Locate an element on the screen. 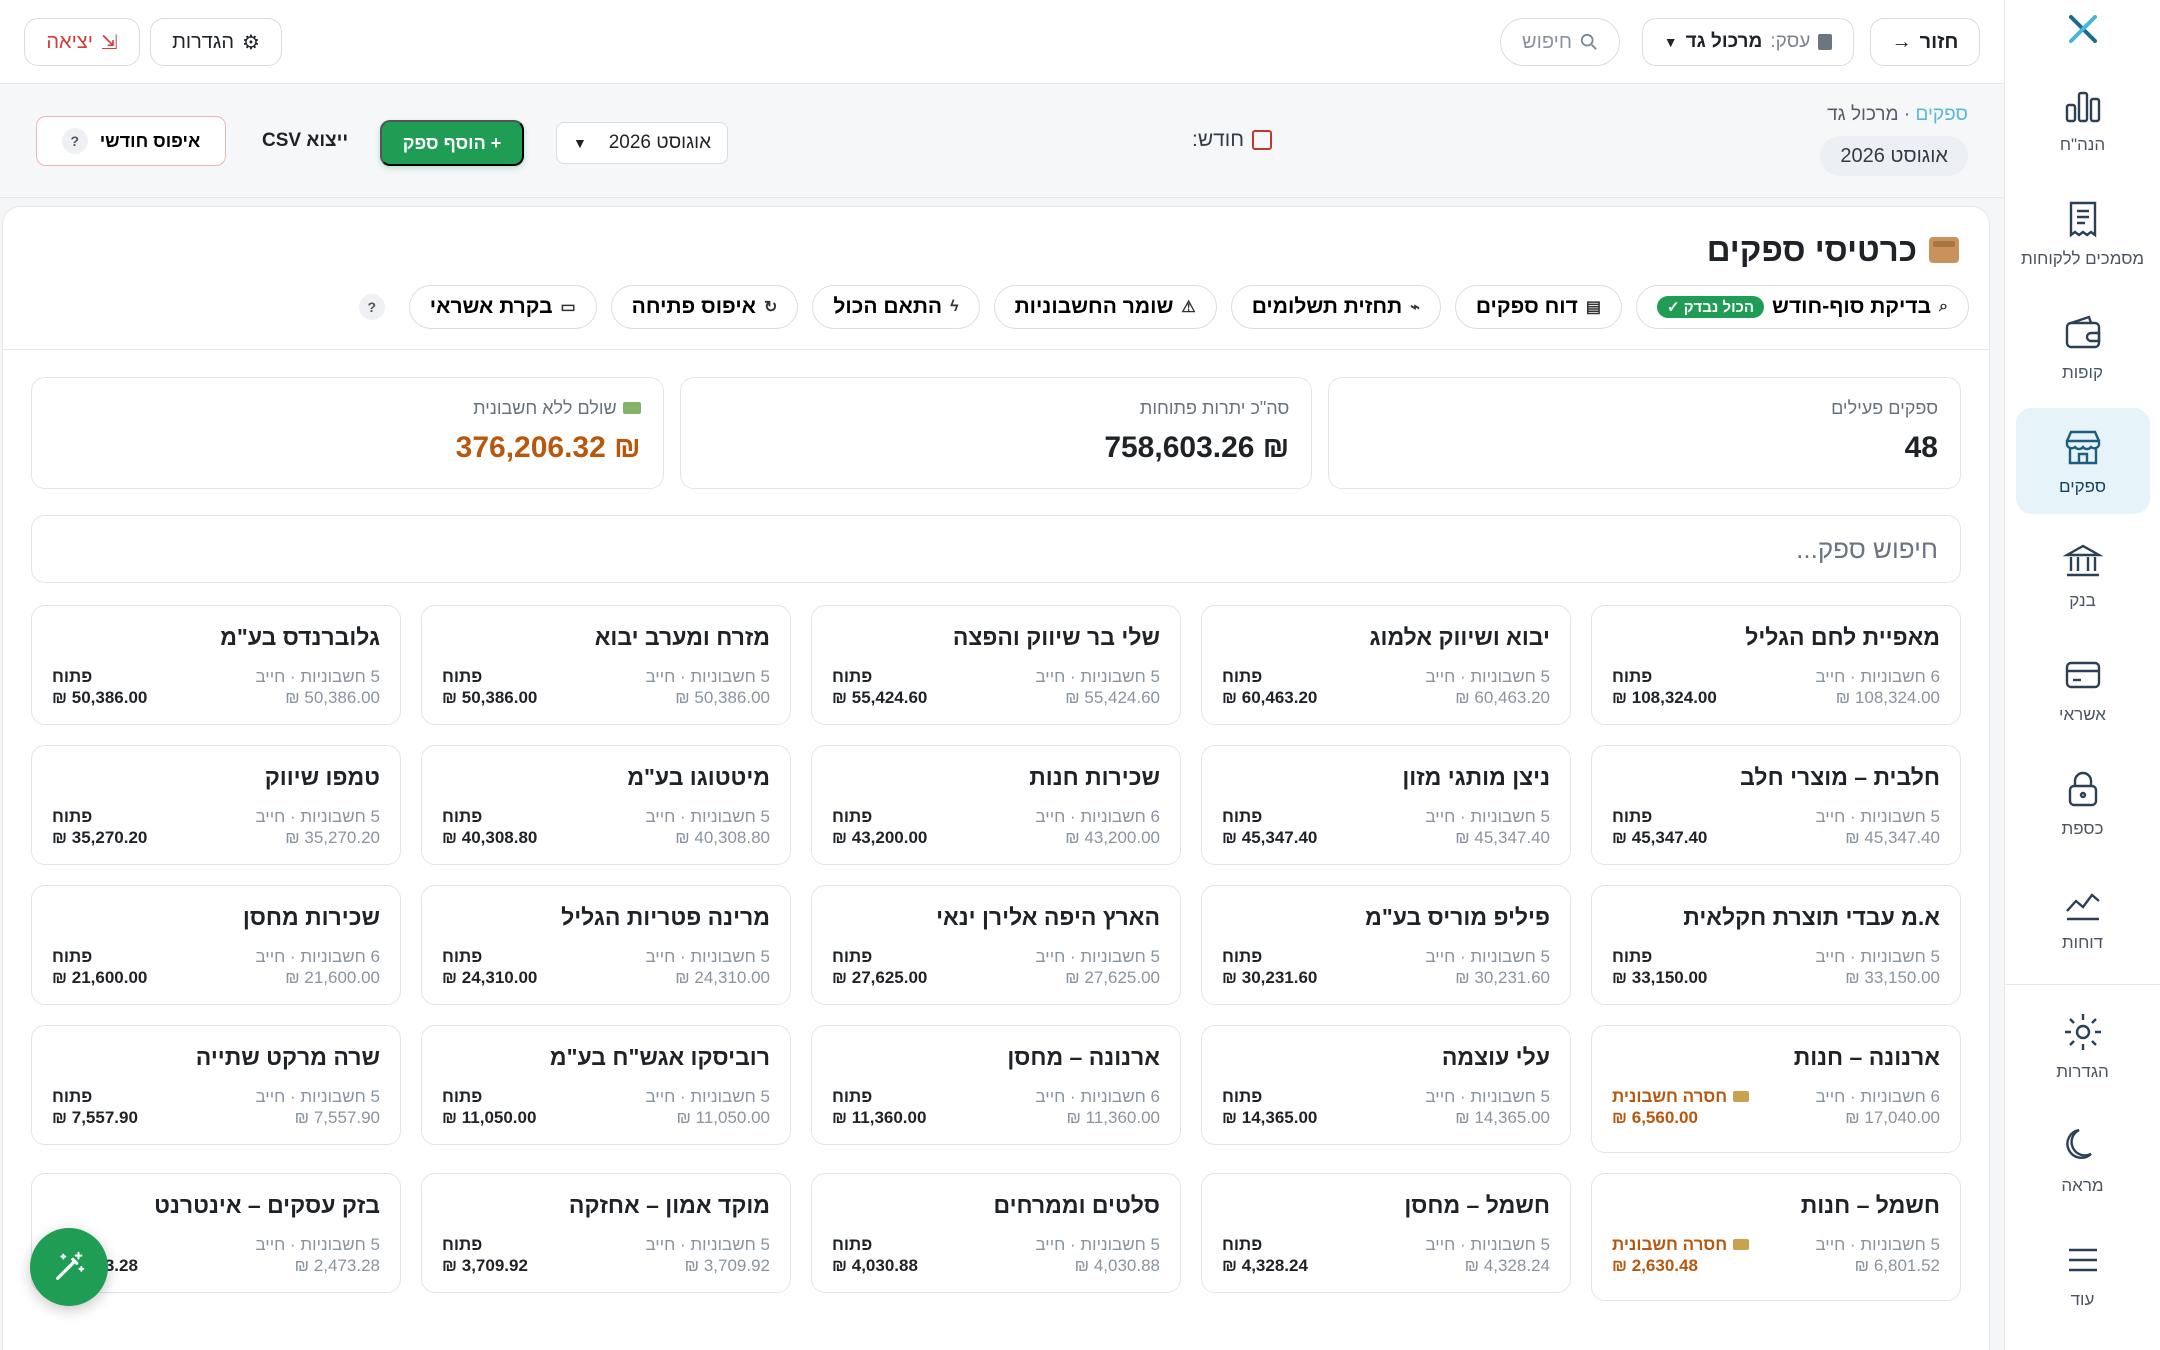 This screenshot has width=2160, height=1350. month-label-text: חודש: is located at coordinates (1218, 139).